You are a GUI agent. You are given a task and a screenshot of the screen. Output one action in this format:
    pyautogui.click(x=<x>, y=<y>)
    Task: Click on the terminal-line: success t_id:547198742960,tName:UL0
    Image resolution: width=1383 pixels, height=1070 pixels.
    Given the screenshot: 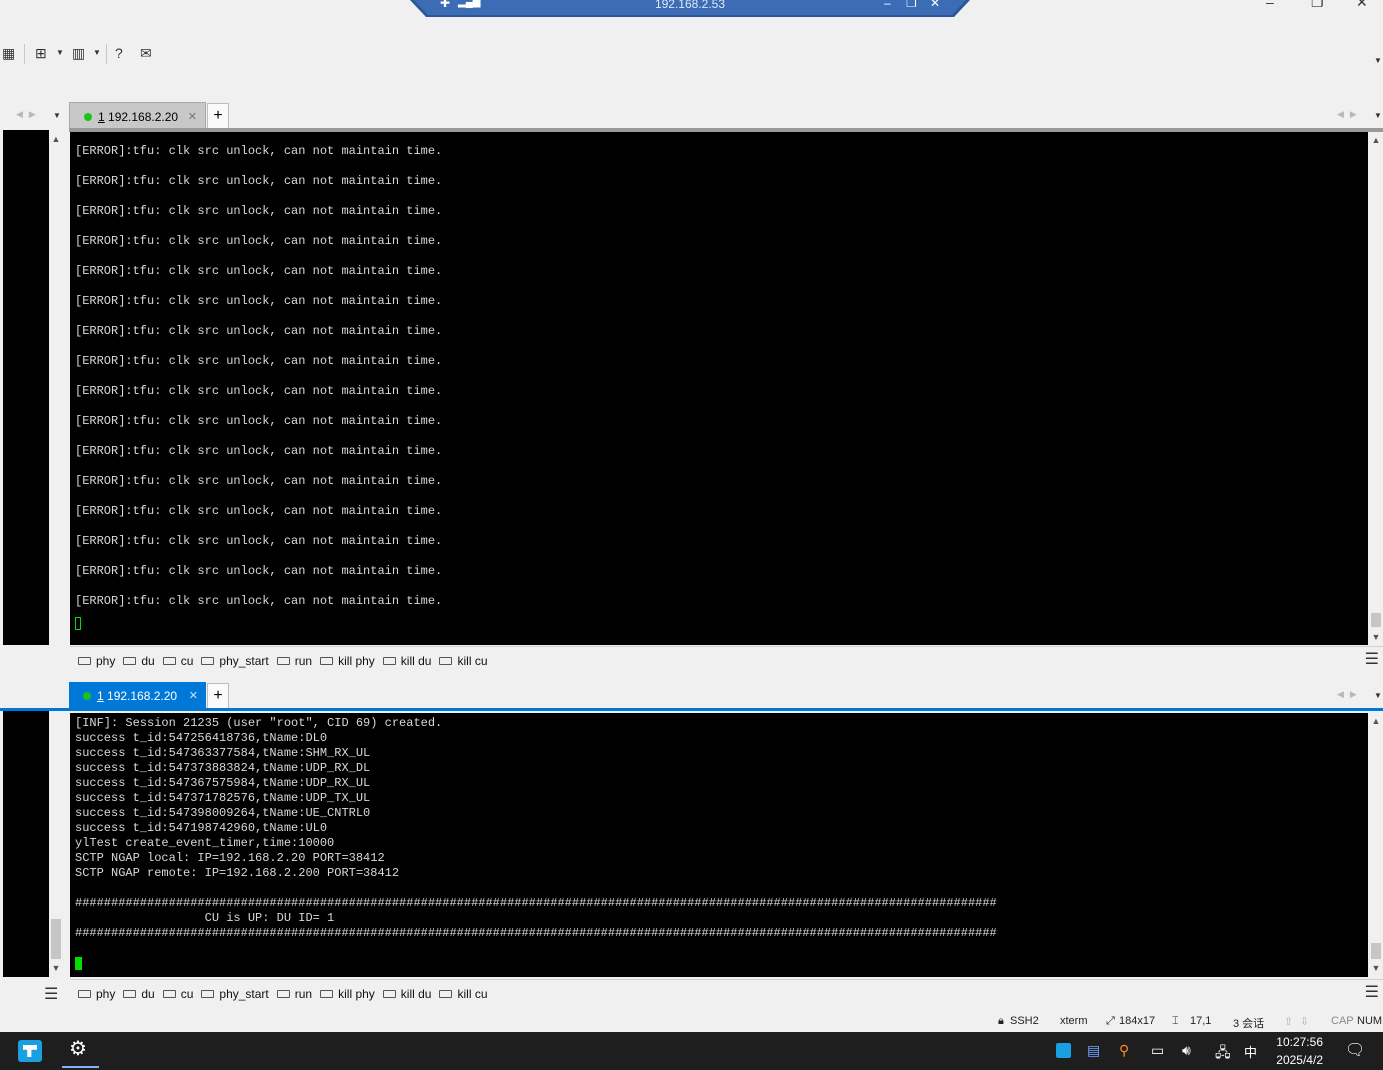 What is the action you would take?
    pyautogui.click(x=201, y=828)
    